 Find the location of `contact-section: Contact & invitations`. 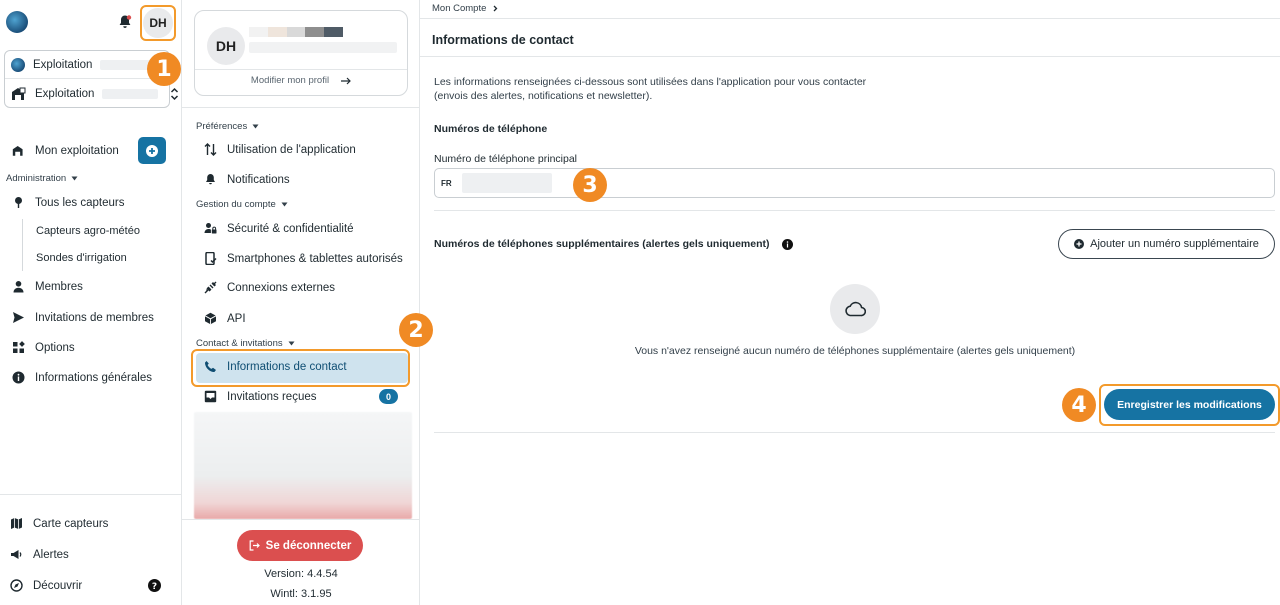

contact-section: Contact & invitations is located at coordinates (245, 343).